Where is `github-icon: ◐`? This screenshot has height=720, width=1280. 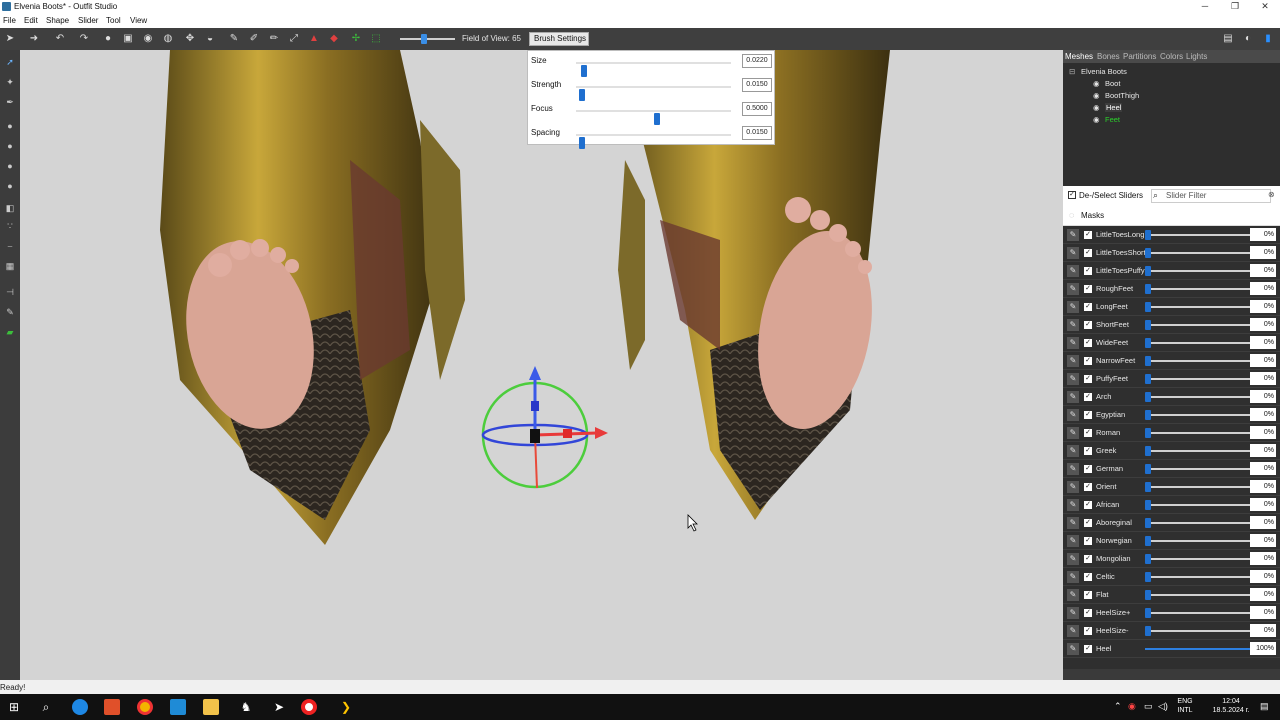 github-icon: ◐ is located at coordinates (1248, 39).